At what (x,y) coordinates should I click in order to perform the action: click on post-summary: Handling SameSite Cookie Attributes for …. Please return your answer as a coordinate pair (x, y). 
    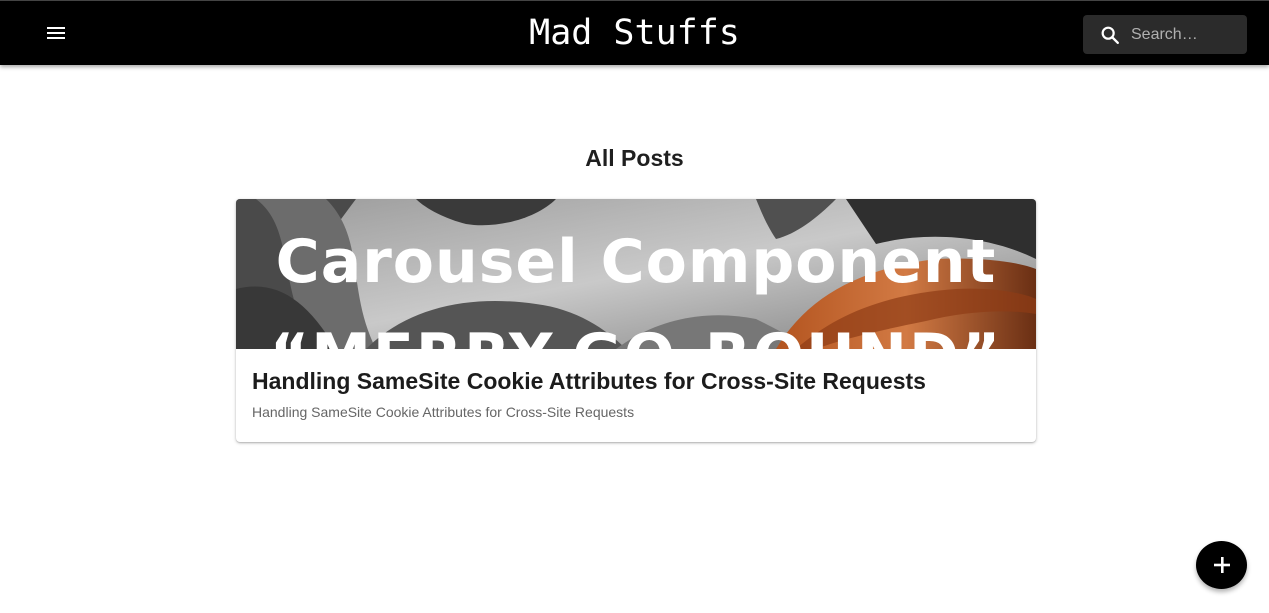
    Looking at the image, I should click on (443, 412).